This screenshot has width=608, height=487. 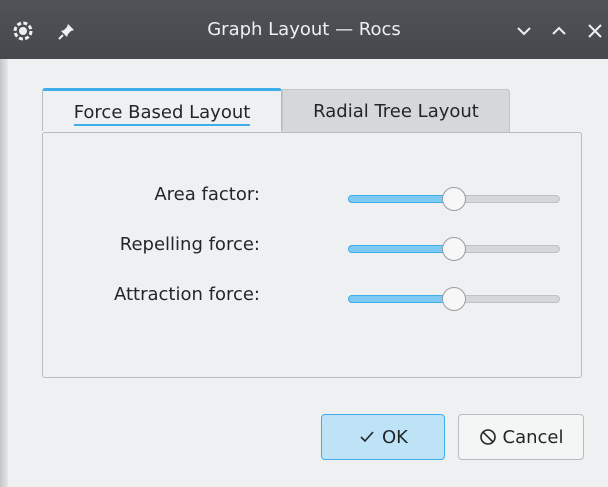 I want to click on cancel-button: Cancel, so click(x=521, y=437).